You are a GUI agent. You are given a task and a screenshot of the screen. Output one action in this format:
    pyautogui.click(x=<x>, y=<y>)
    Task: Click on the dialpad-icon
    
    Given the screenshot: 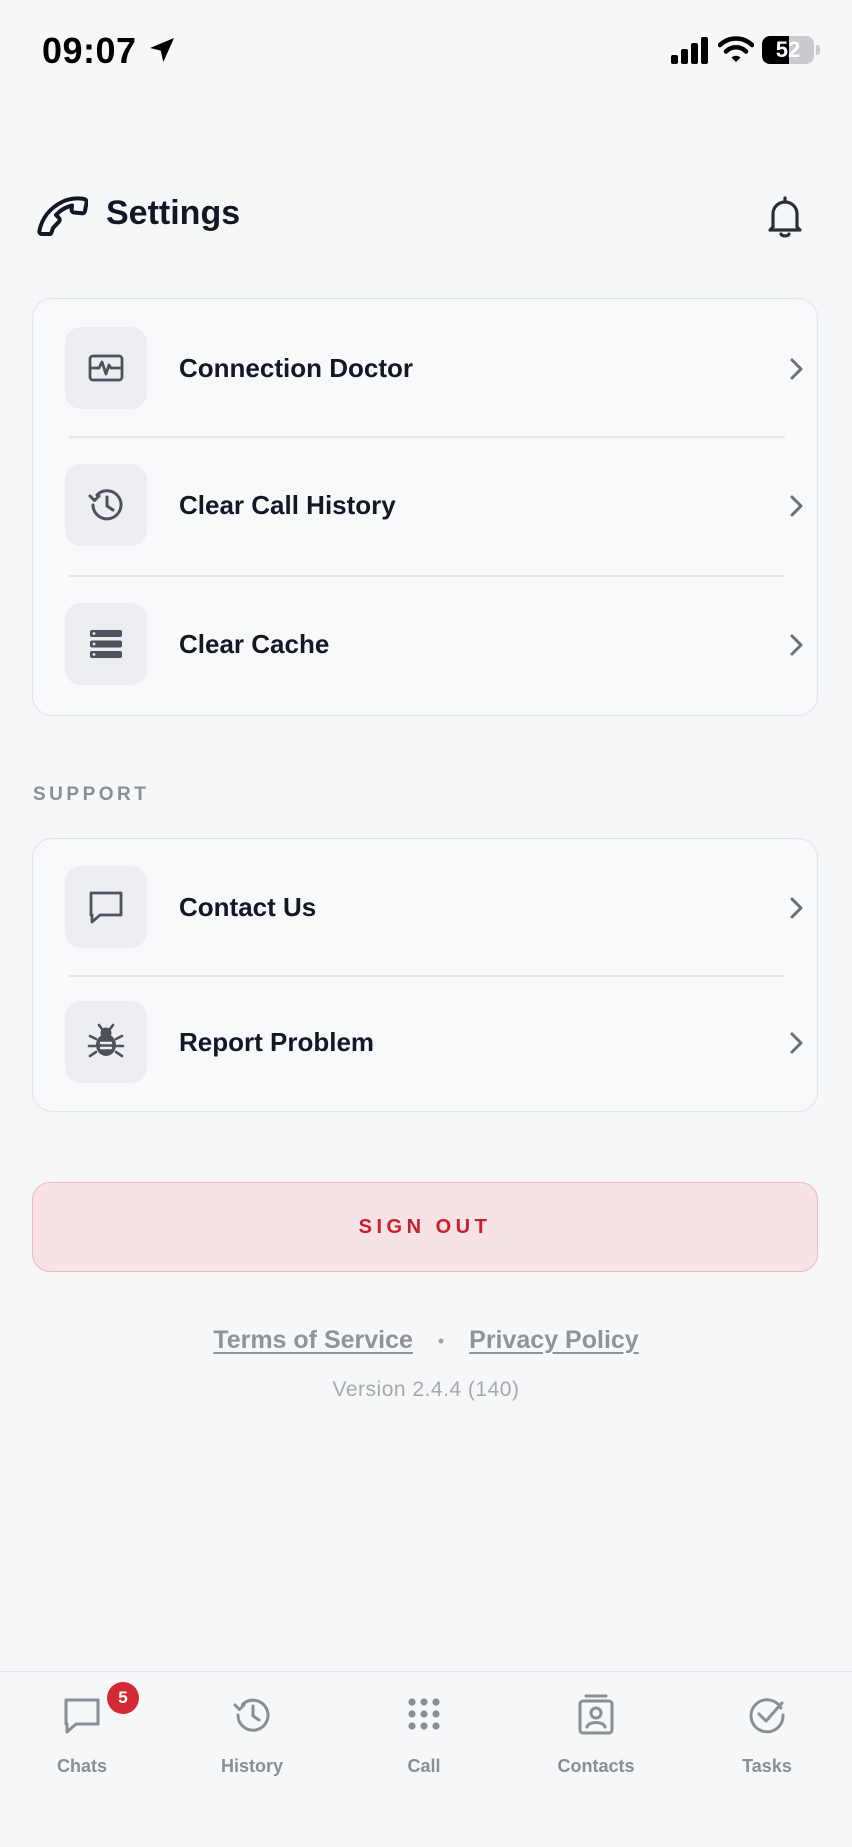 What is the action you would take?
    pyautogui.click(x=424, y=1714)
    